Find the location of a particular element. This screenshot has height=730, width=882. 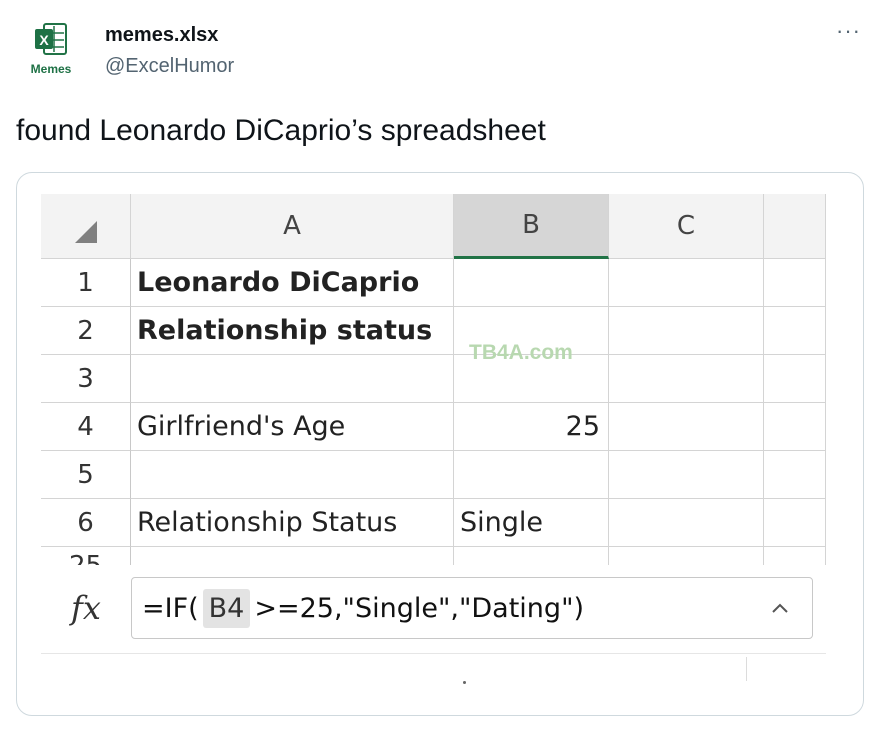

row-number: 1 is located at coordinates (86, 283).